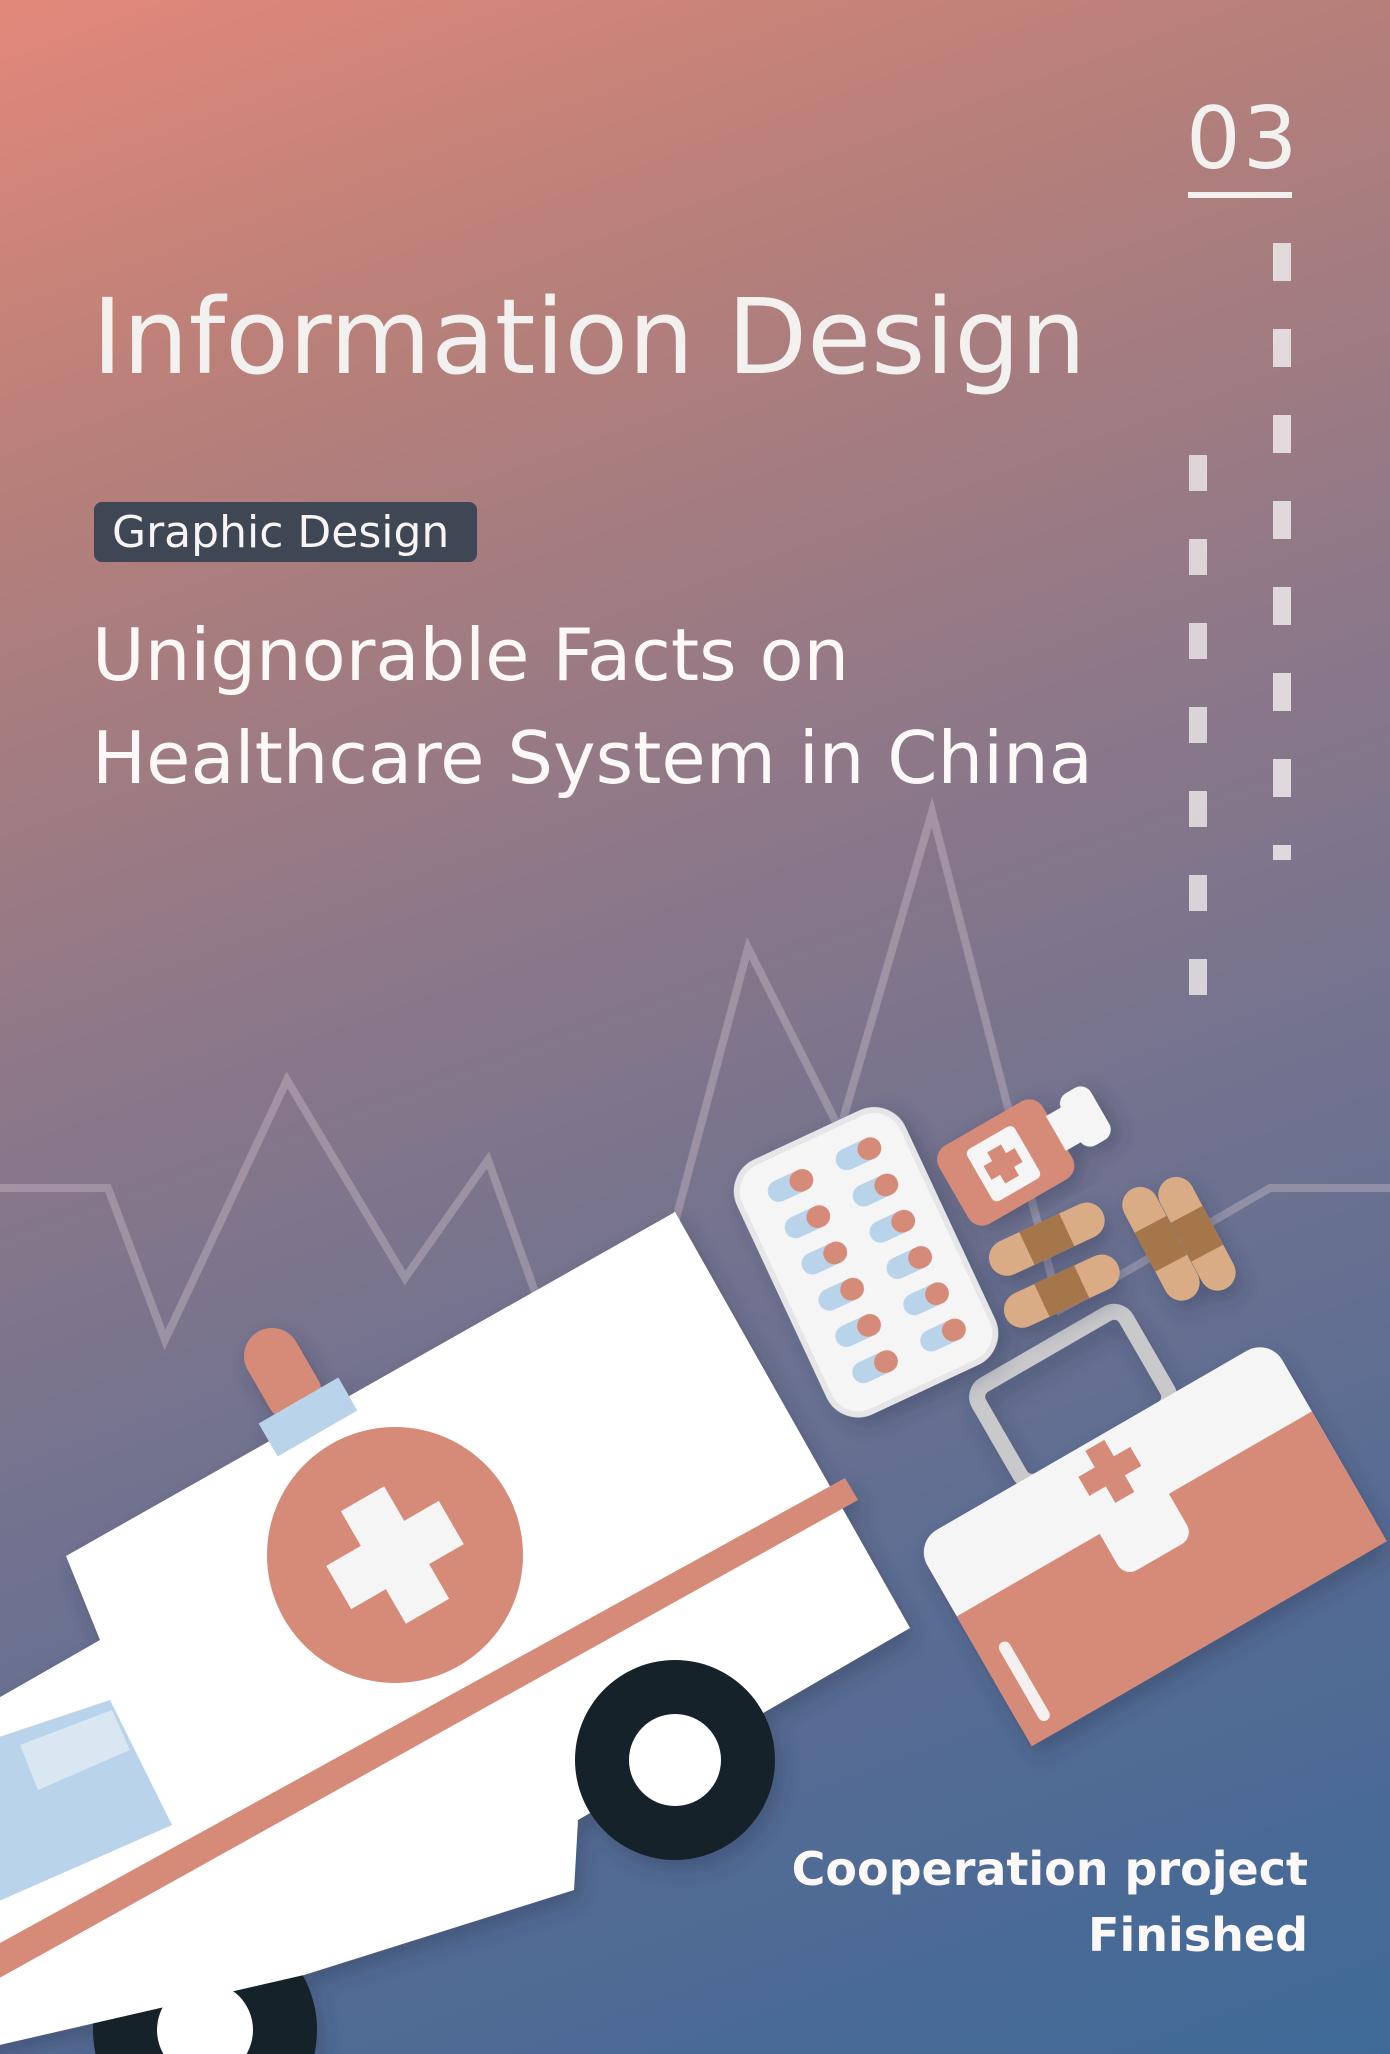  What do you see at coordinates (1198, 1935) in the screenshot?
I see `footer-status: Finished` at bounding box center [1198, 1935].